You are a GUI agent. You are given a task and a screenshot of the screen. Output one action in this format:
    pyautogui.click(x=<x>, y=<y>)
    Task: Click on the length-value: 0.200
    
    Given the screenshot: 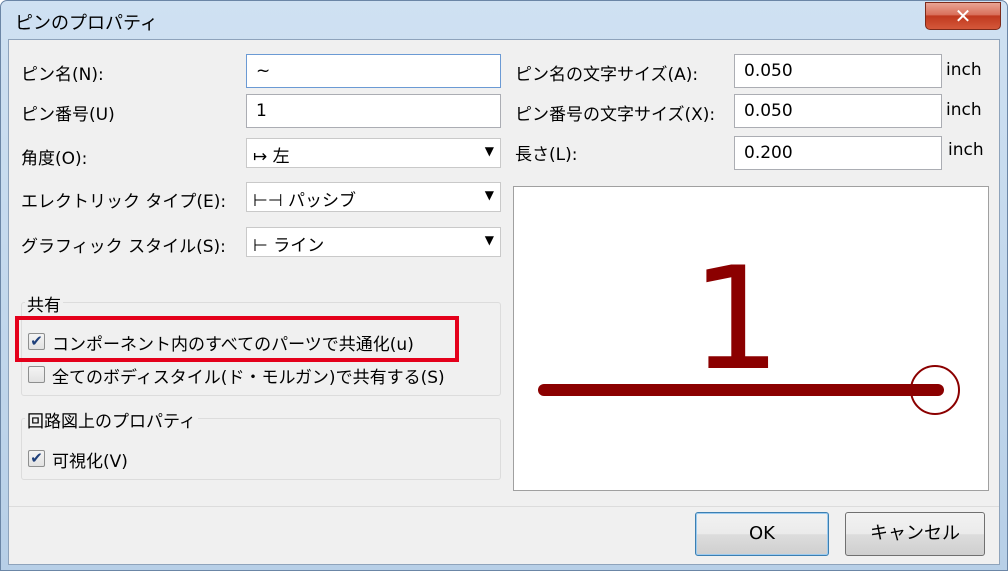 What is the action you would take?
    pyautogui.click(x=768, y=153)
    